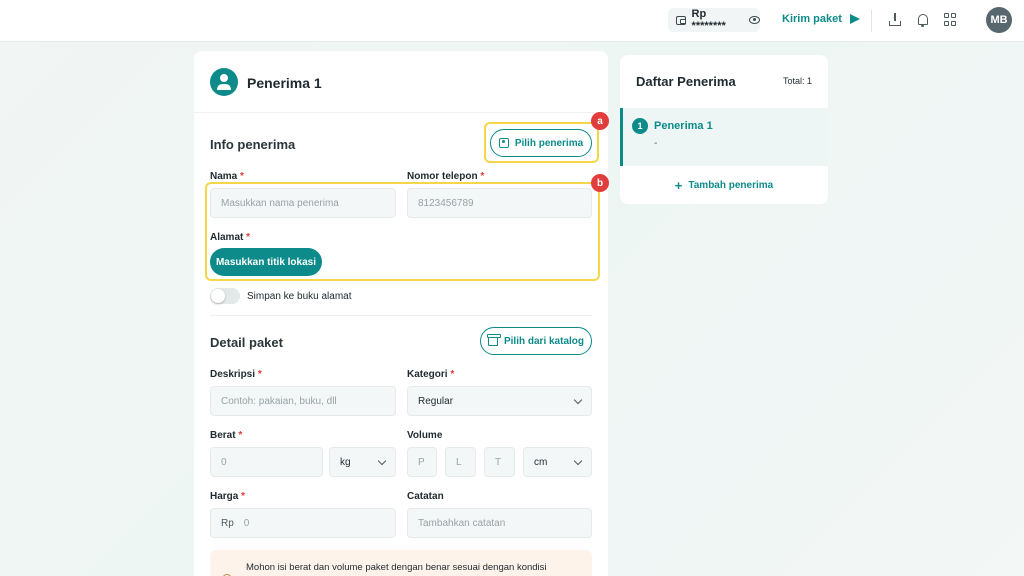 The height and width of the screenshot is (576, 1024). Describe the element at coordinates (681, 20) in the screenshot. I see `wallet-icon` at that location.